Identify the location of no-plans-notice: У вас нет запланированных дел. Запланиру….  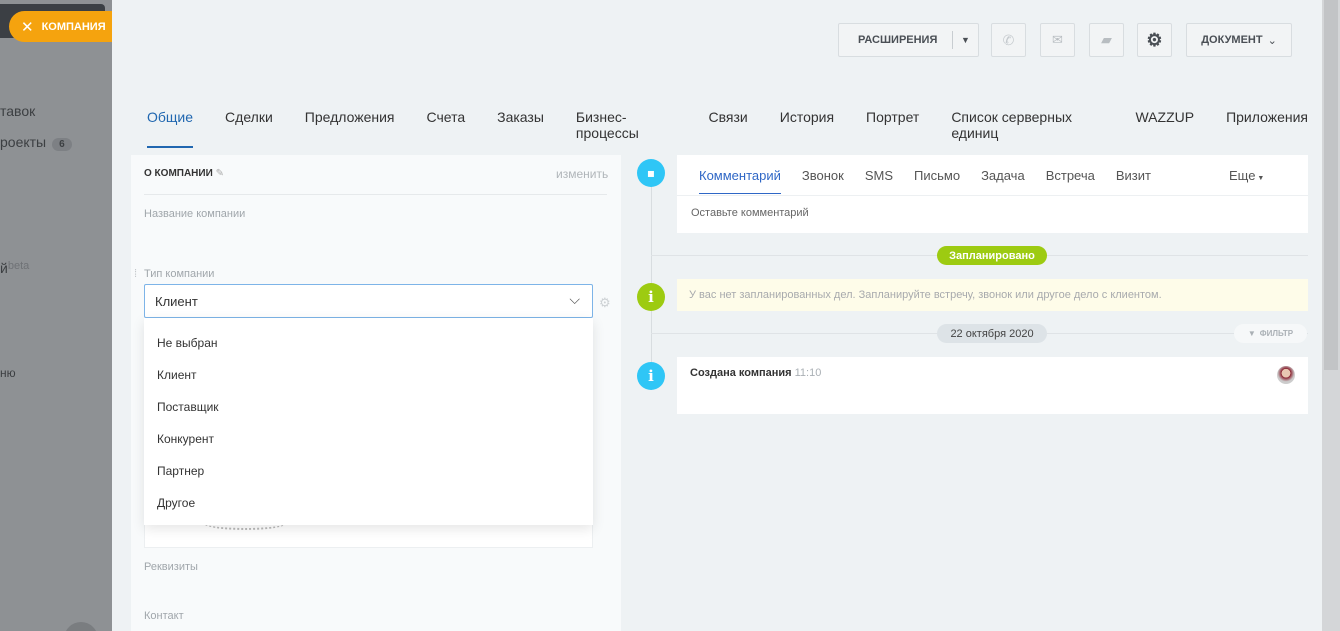
(992, 295).